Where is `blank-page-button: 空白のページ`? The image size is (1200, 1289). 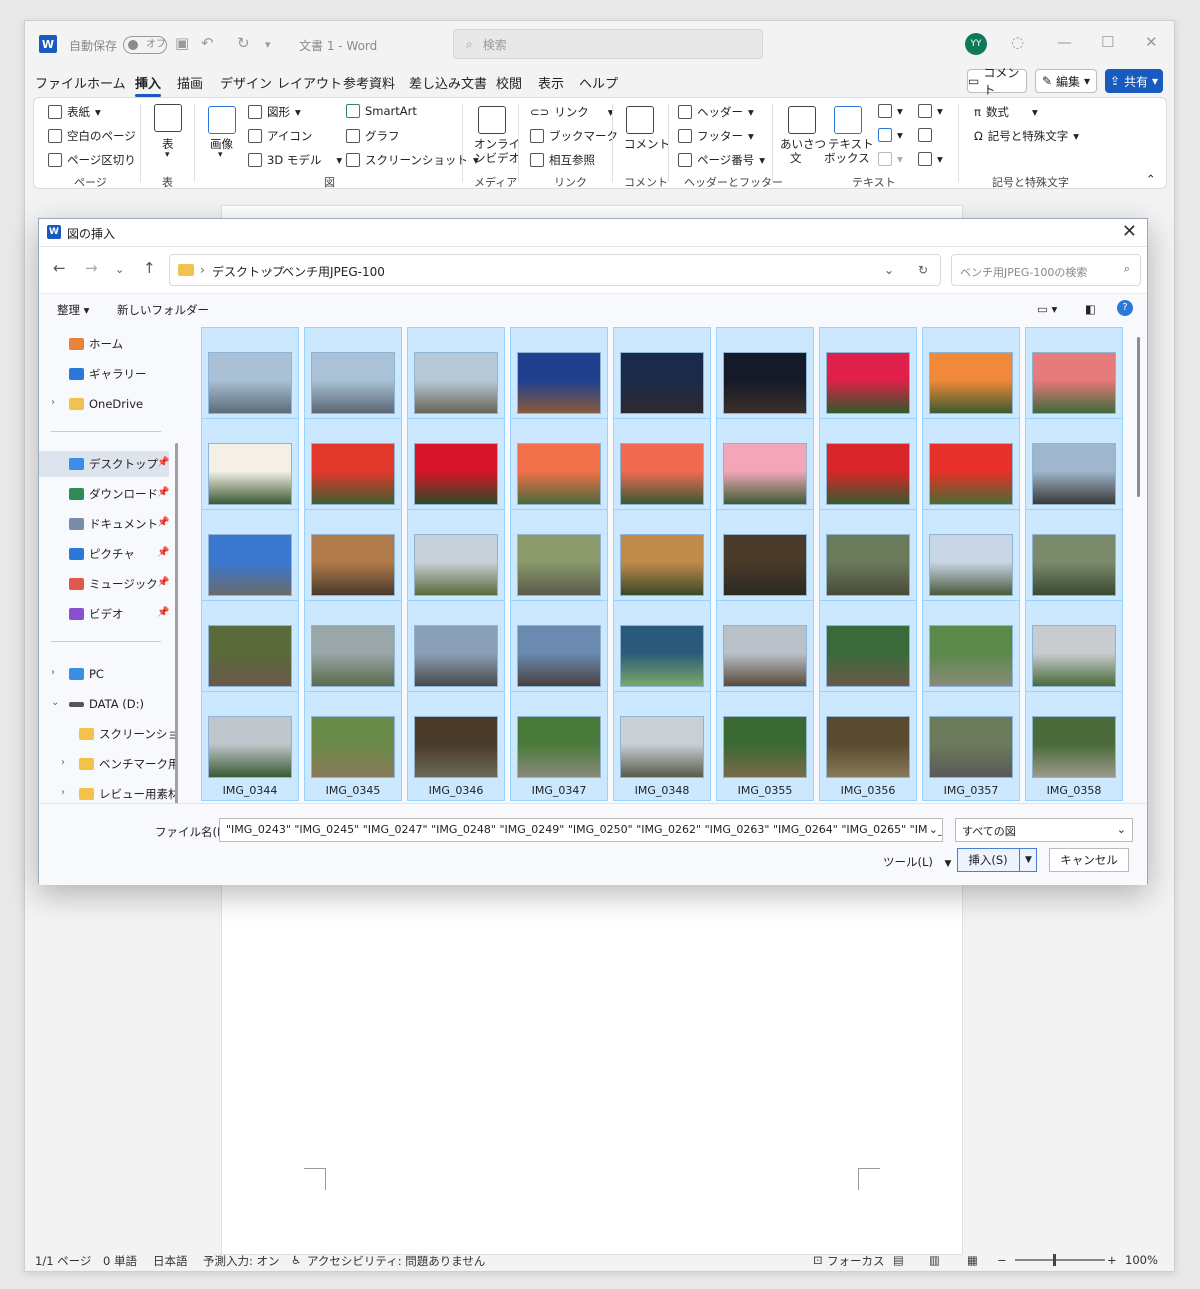
blank-page-button: 空白のページ is located at coordinates (92, 136).